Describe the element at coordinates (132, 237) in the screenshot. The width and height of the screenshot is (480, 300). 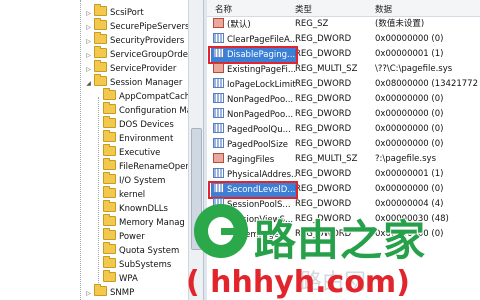
I see `tree-item-label: Power` at that location.